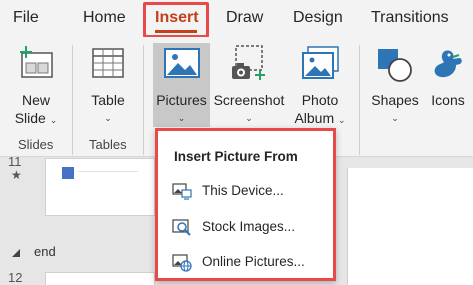  What do you see at coordinates (108, 100) in the screenshot?
I see `table-label: Table` at bounding box center [108, 100].